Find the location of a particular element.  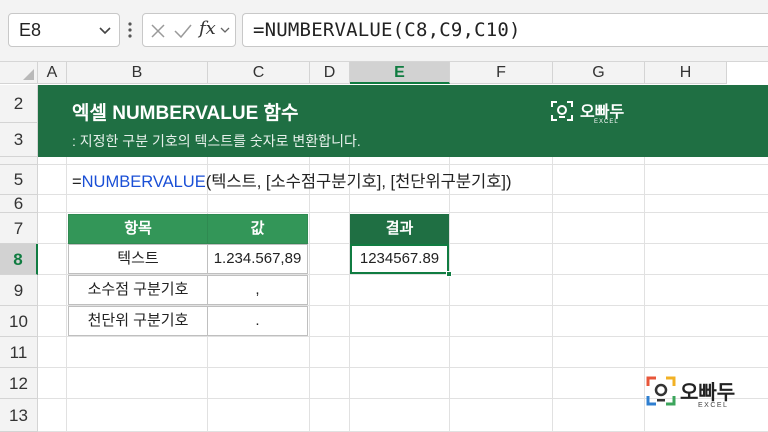

result-header: 결과 is located at coordinates (399, 229).